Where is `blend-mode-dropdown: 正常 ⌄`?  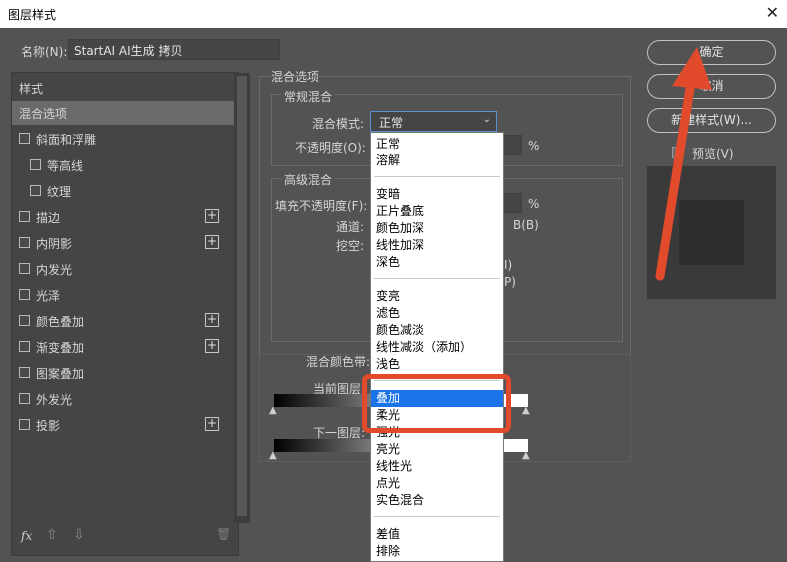 blend-mode-dropdown: 正常 ⌄ is located at coordinates (433, 121).